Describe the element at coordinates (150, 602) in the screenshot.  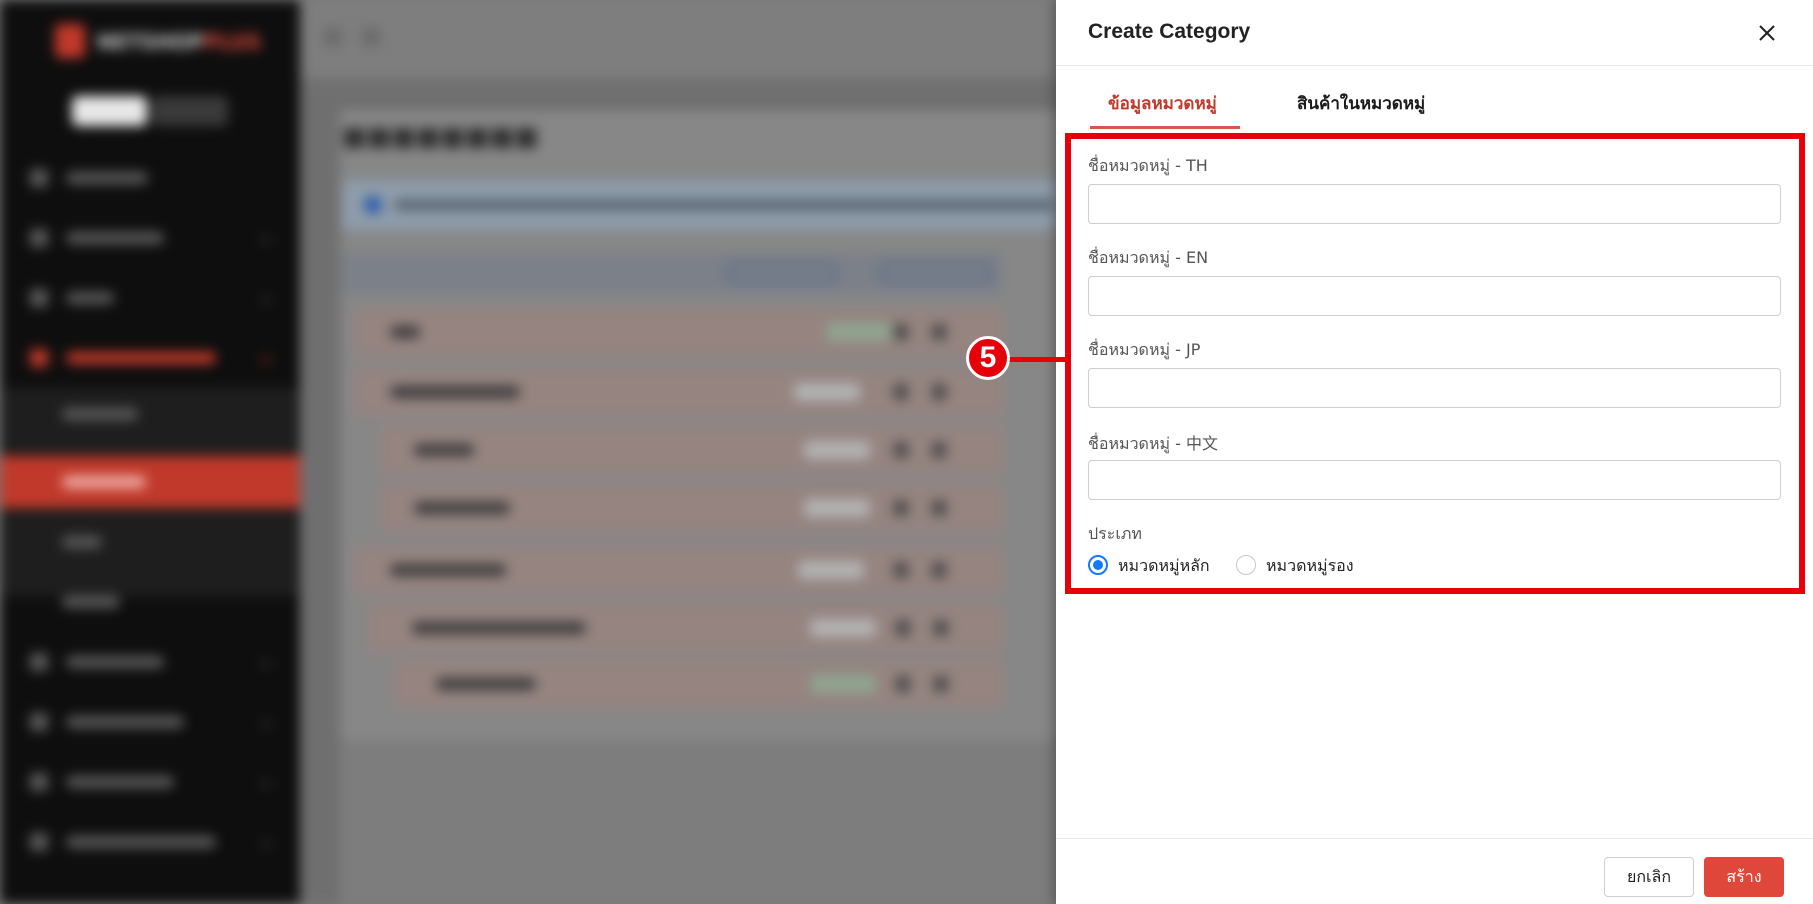
I see `sidebar-subitem-brands` at that location.